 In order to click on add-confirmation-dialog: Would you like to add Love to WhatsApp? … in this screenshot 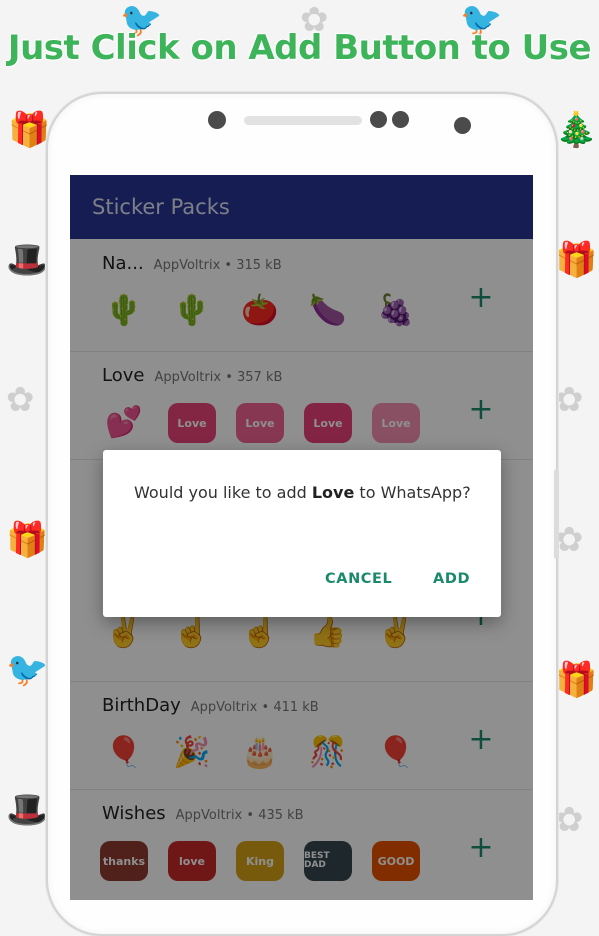, I will do `click(302, 533)`.